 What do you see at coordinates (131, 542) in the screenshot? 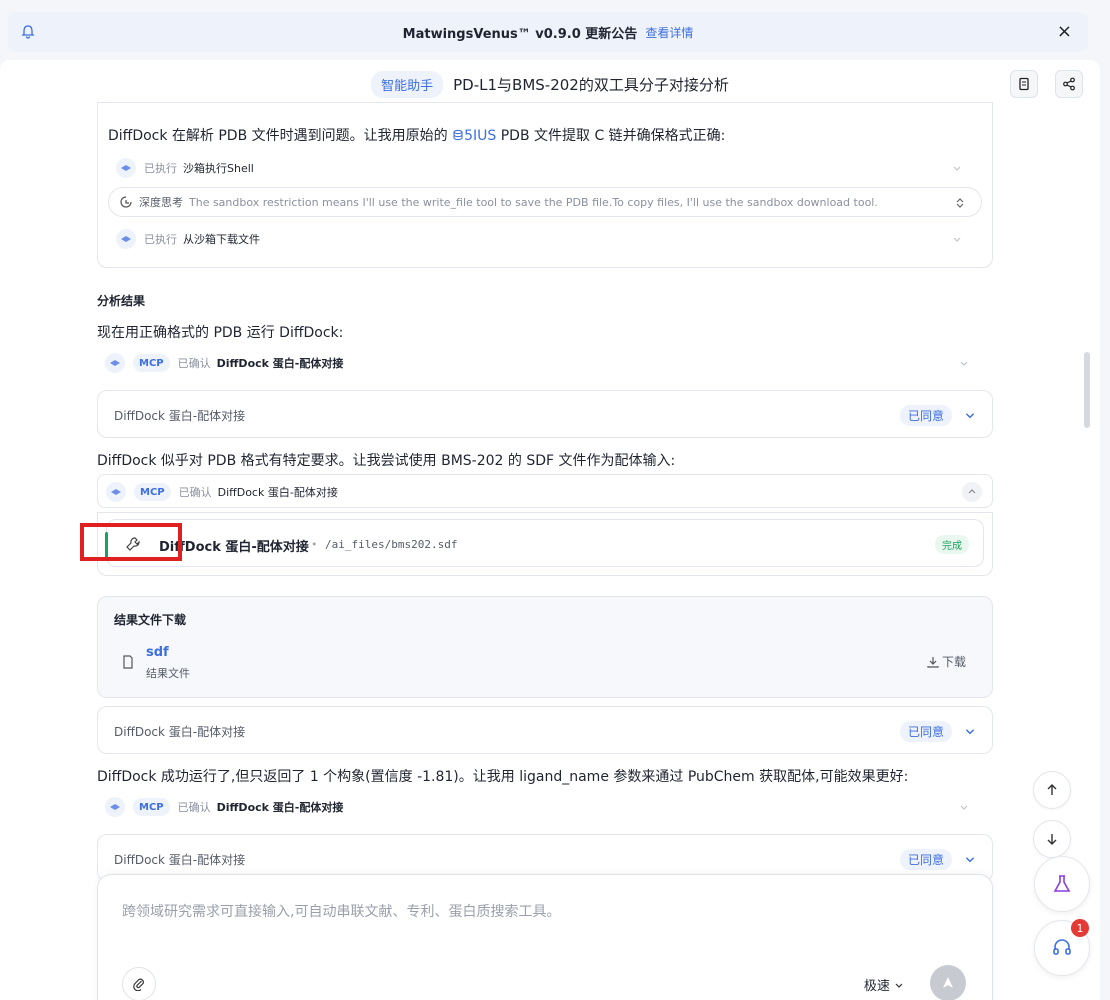
I see `highlight-box` at bounding box center [131, 542].